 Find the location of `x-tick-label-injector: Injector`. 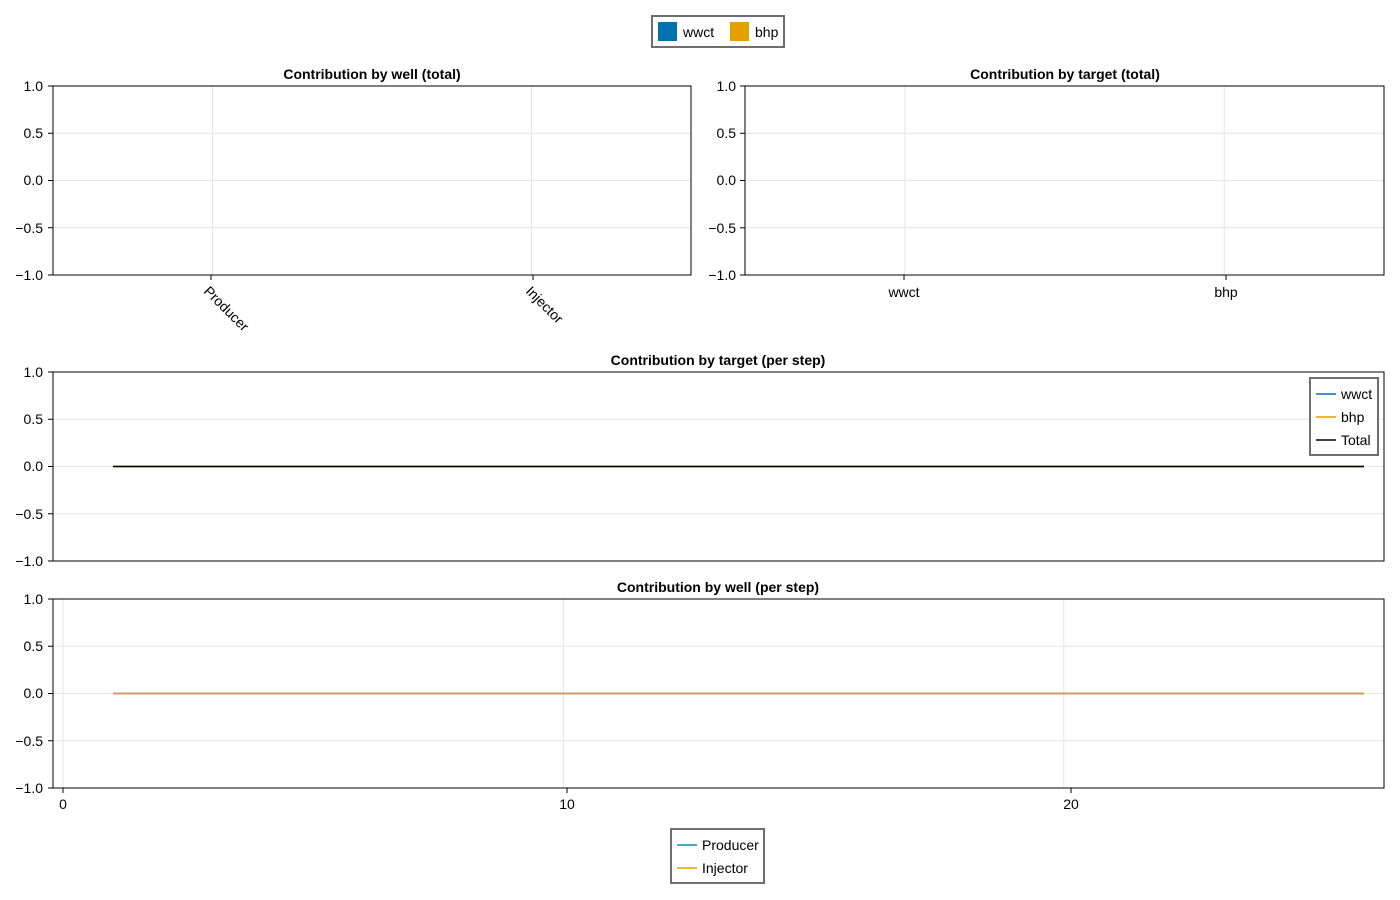

x-tick-label-injector: Injector is located at coordinates (545, 305).